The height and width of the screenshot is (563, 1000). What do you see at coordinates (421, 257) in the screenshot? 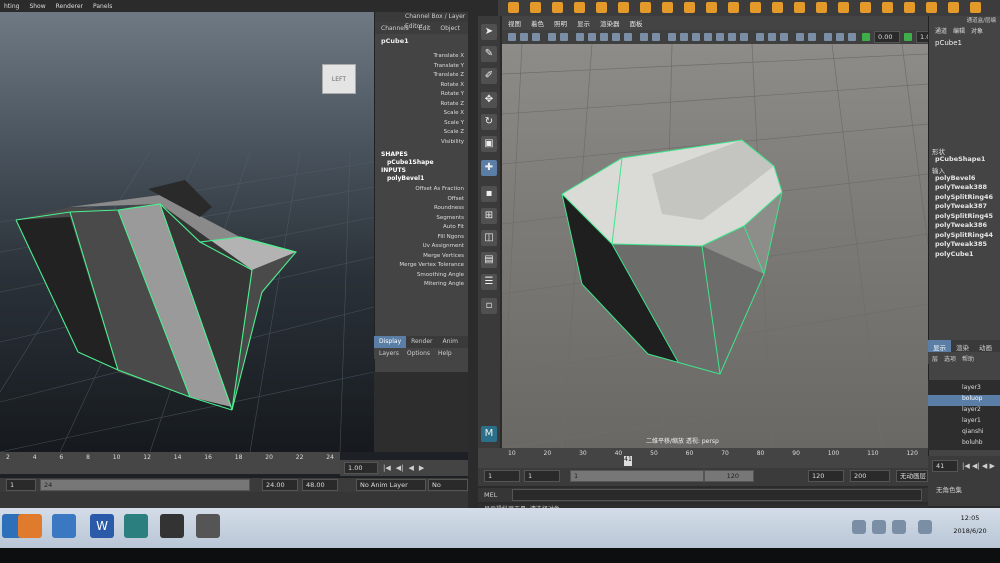
I see `attr-row: Merge Vertices` at bounding box center [421, 257].